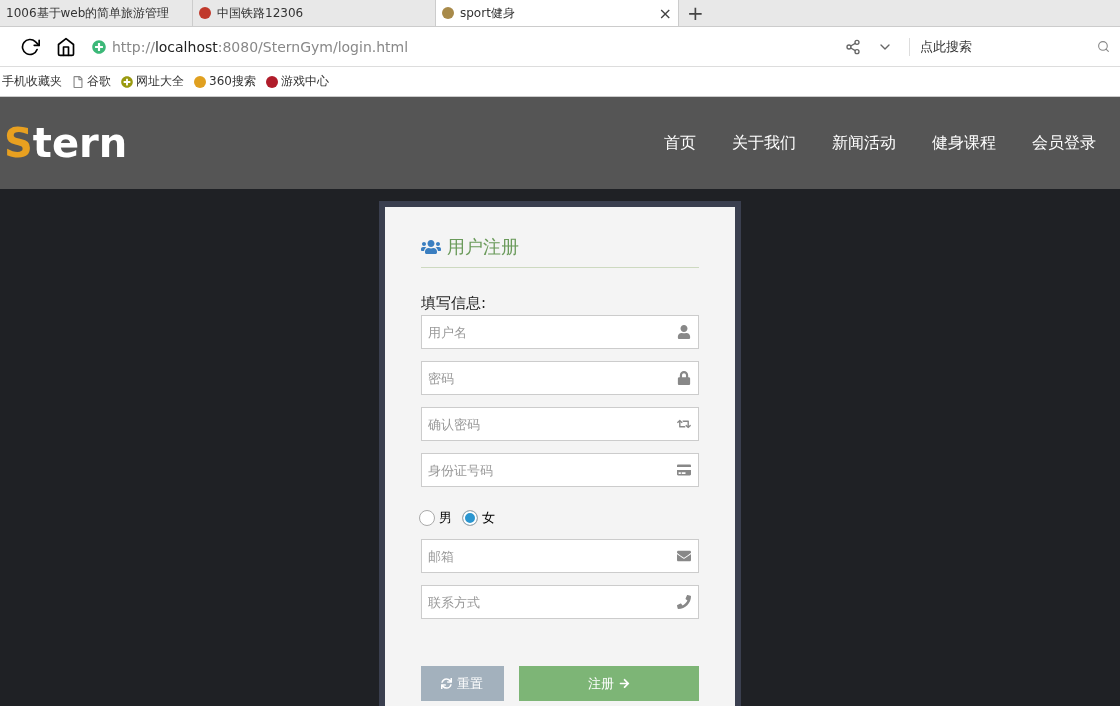 Image resolution: width=1120 pixels, height=706 pixels. Describe the element at coordinates (684, 378) in the screenshot. I see `lock-icon` at that location.